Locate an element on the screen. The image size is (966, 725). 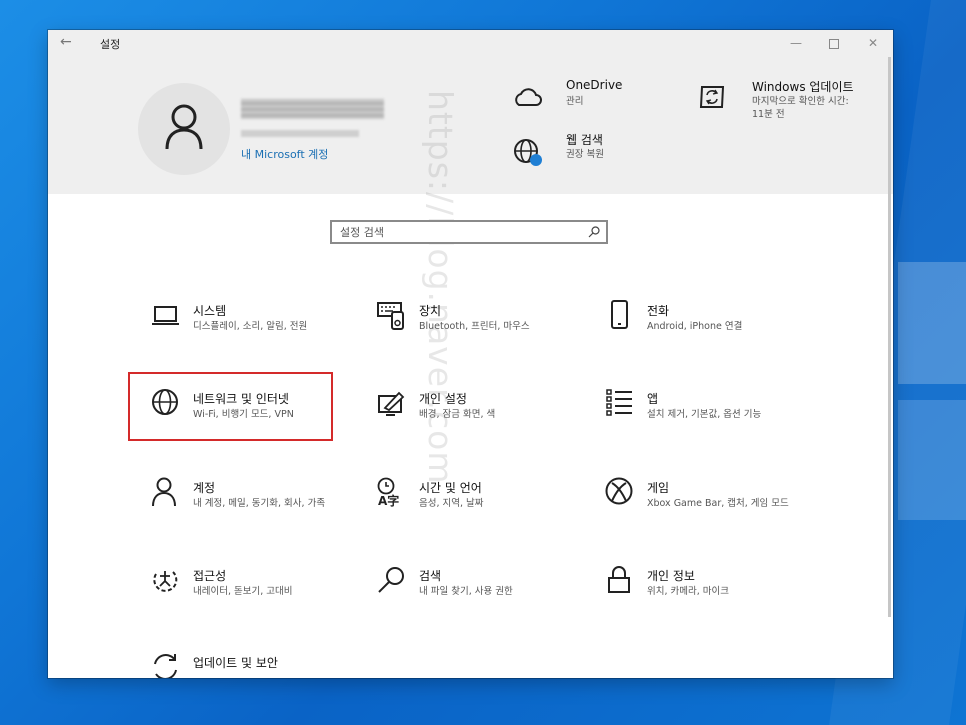
tile-title: 검색 is located at coordinates (430, 576).